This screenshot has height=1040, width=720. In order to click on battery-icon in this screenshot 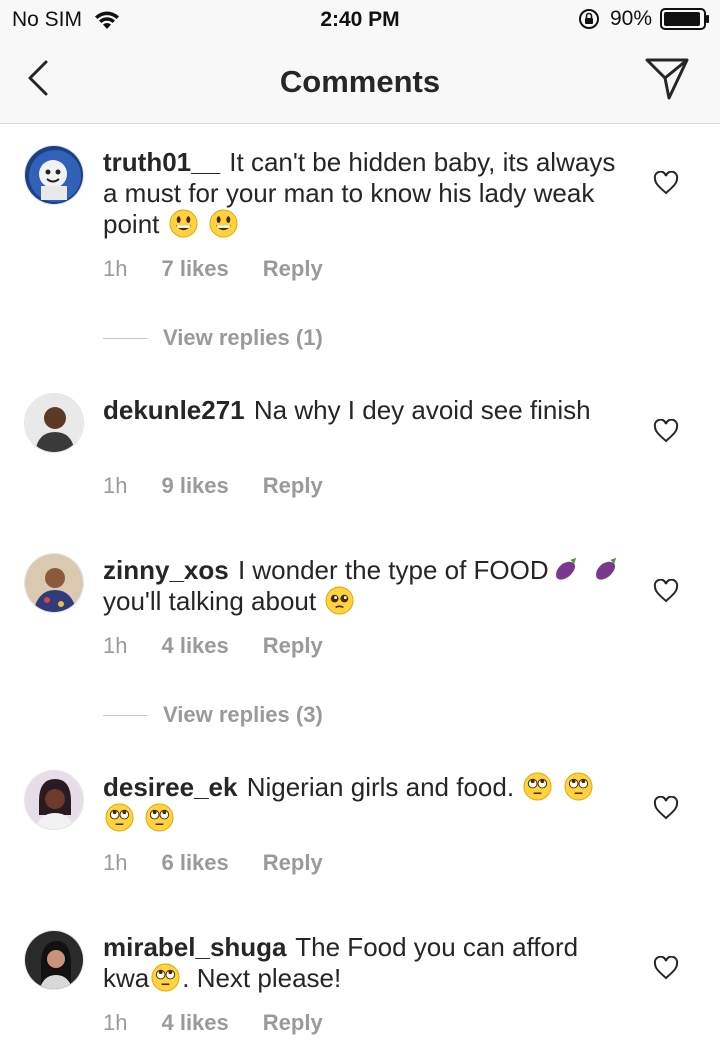, I will do `click(684, 19)`.